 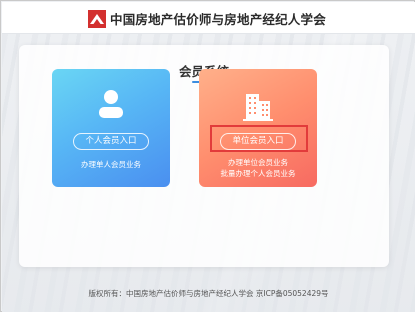 What do you see at coordinates (258, 141) in the screenshot?
I see `unit-member-entry-button: 单位会员入口` at bounding box center [258, 141].